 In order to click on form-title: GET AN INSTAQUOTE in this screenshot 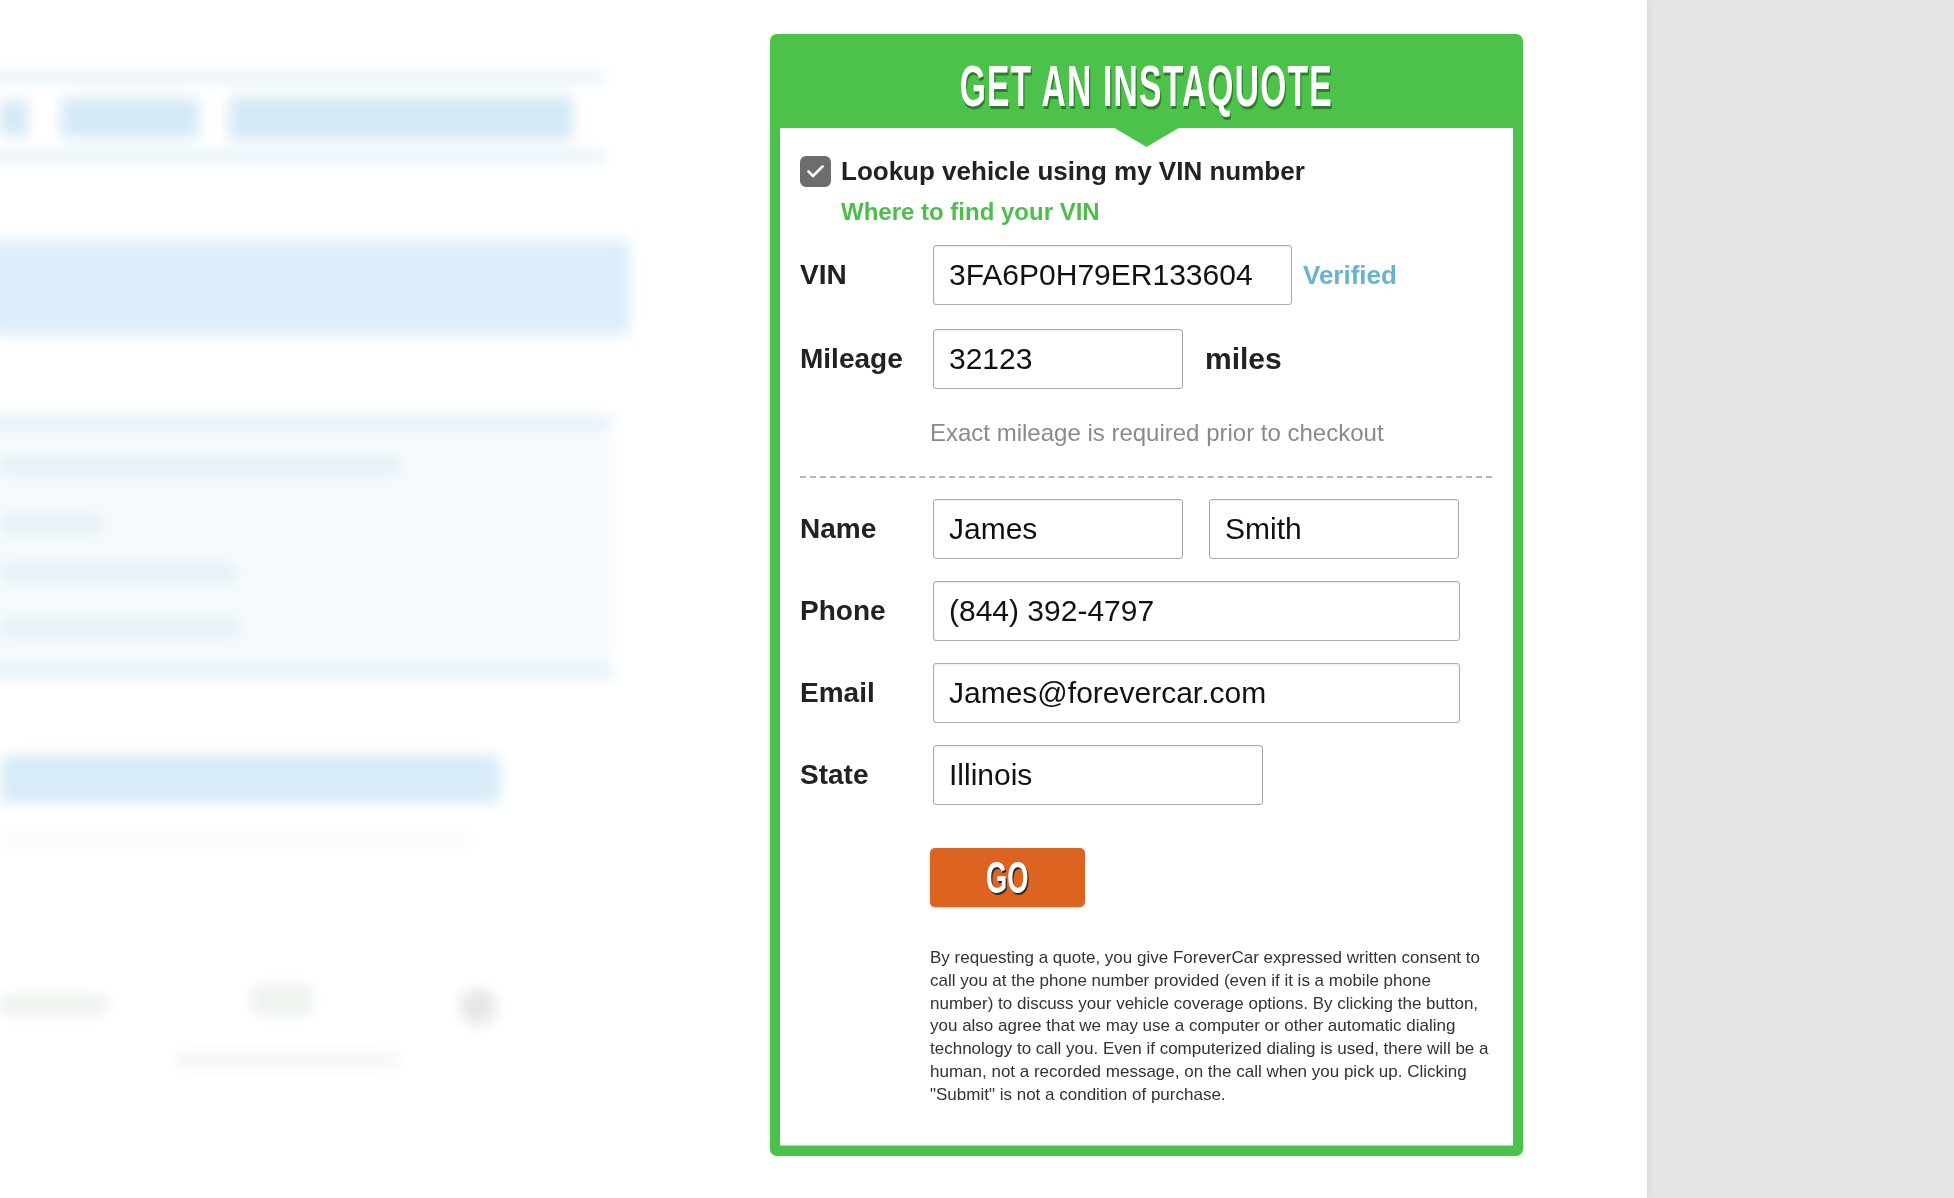, I will do `click(1146, 86)`.